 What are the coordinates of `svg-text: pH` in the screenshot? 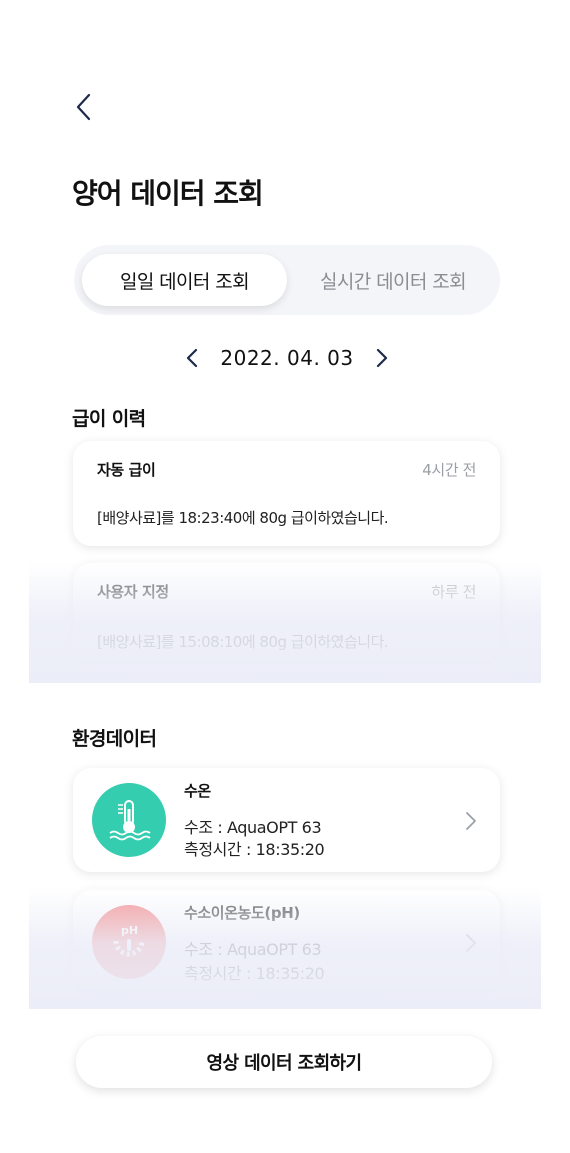 It's located at (129, 930).